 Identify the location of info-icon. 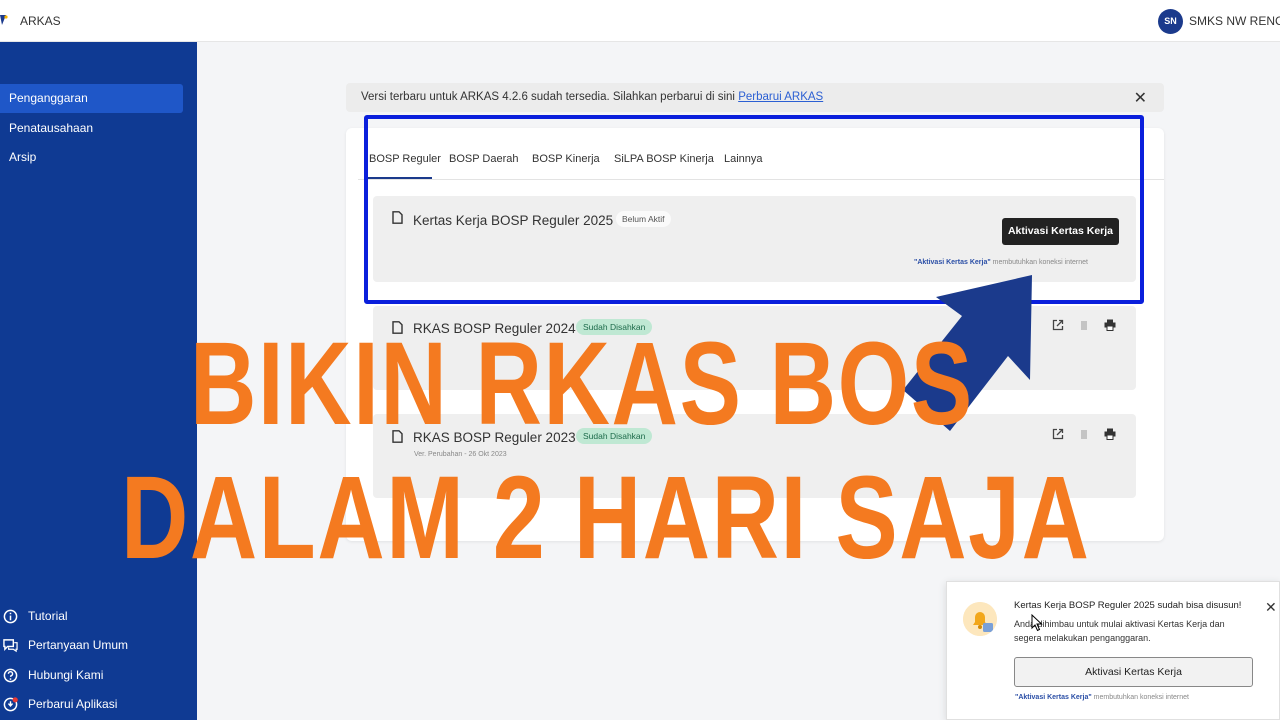
(10, 616).